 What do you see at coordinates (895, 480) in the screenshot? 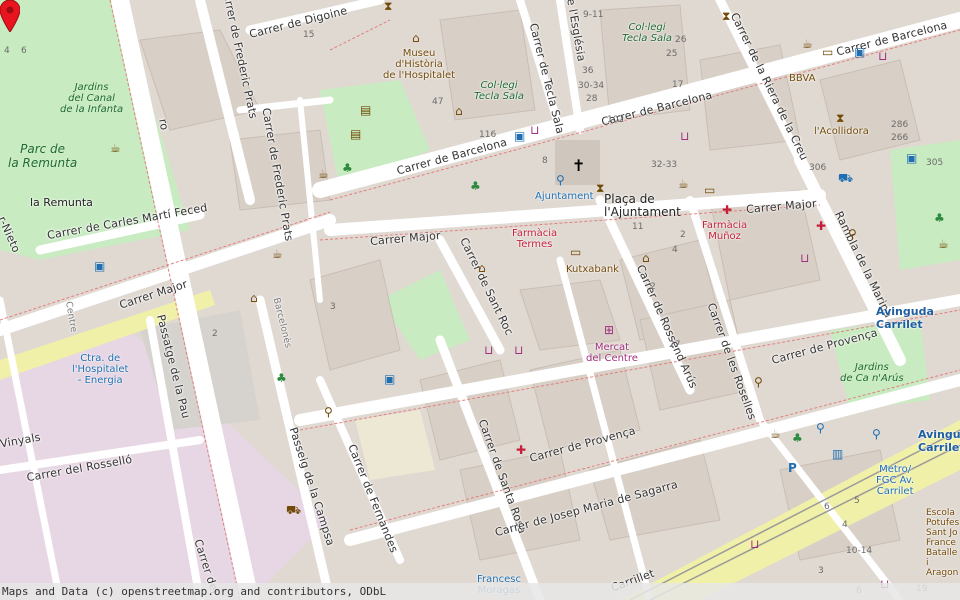
I see `poi-station: Metro/ FGC Av. Carrilet` at bounding box center [895, 480].